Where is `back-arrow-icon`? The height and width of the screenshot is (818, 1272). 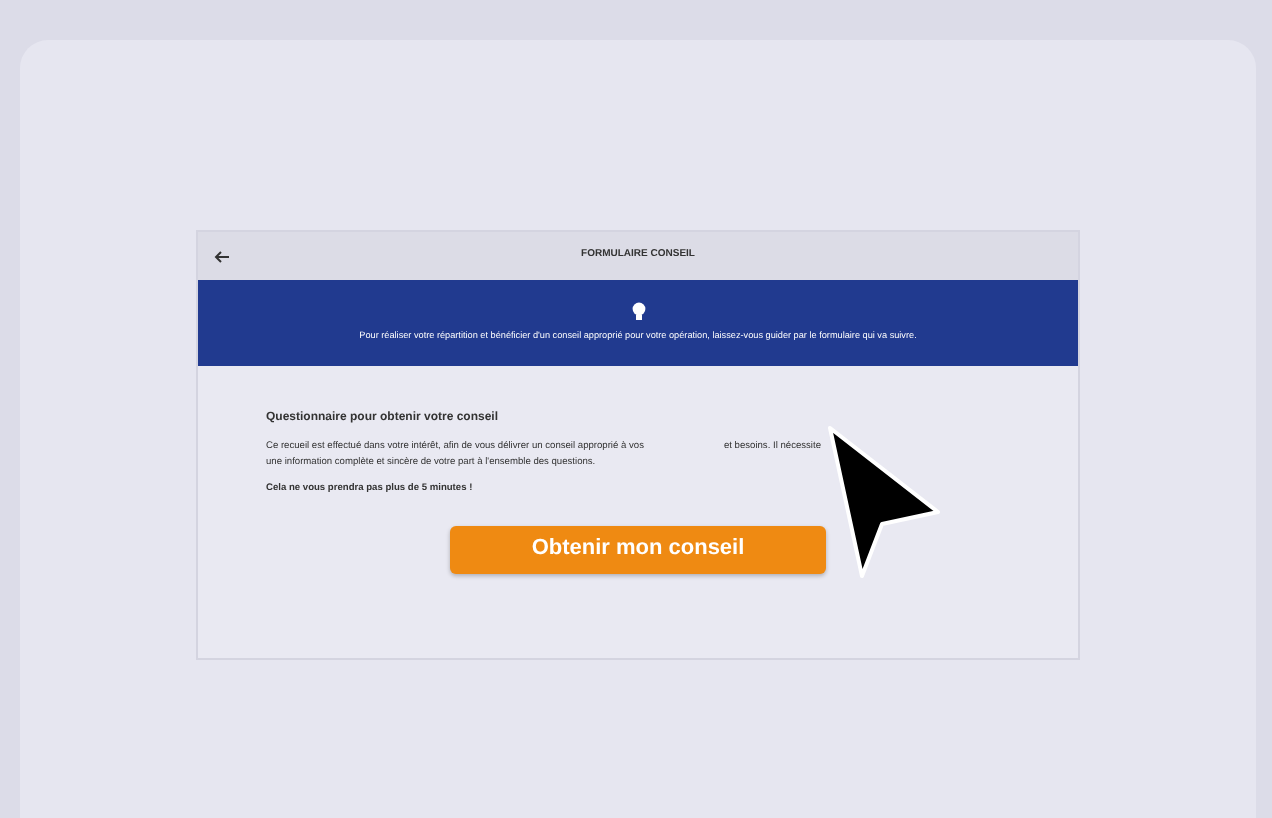
back-arrow-icon is located at coordinates (222, 256).